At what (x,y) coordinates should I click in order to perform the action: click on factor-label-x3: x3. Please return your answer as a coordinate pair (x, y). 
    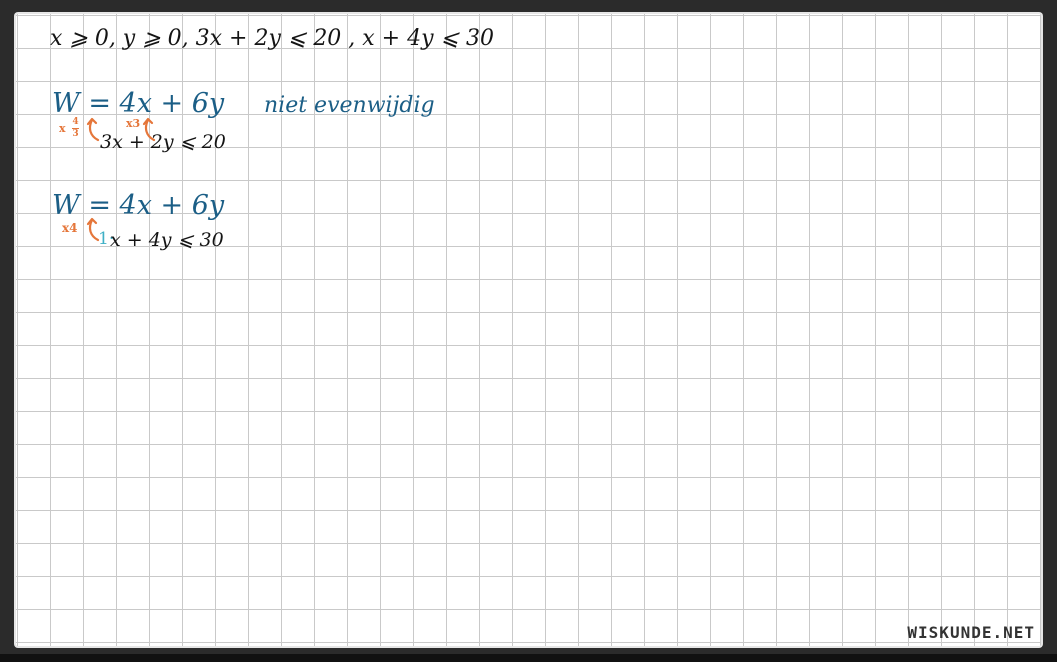
    Looking at the image, I should click on (133, 123).